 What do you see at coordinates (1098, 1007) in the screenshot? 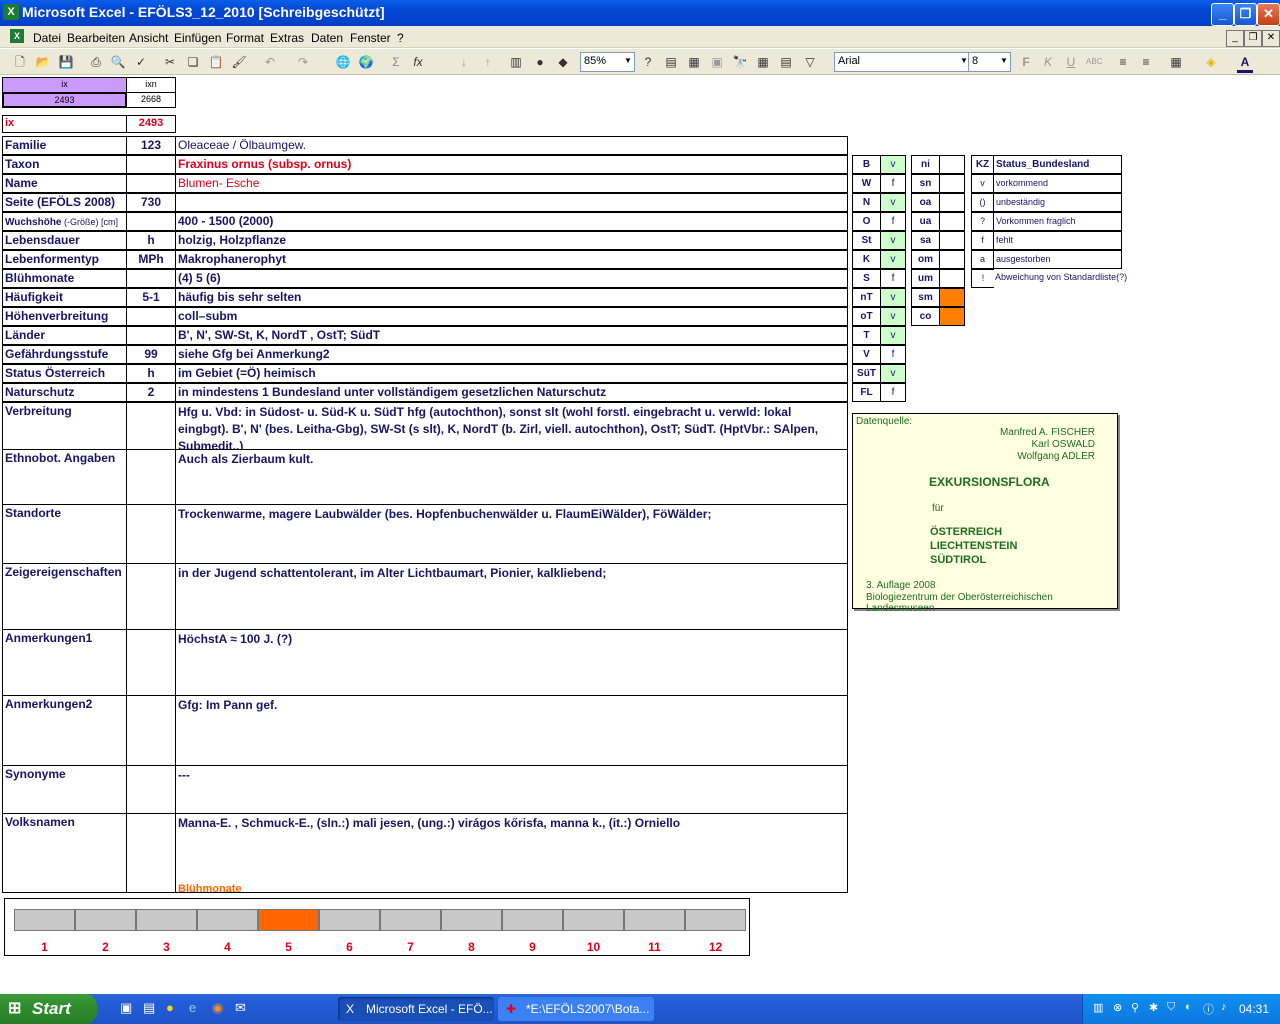
I see `network-icon: ▥` at bounding box center [1098, 1007].